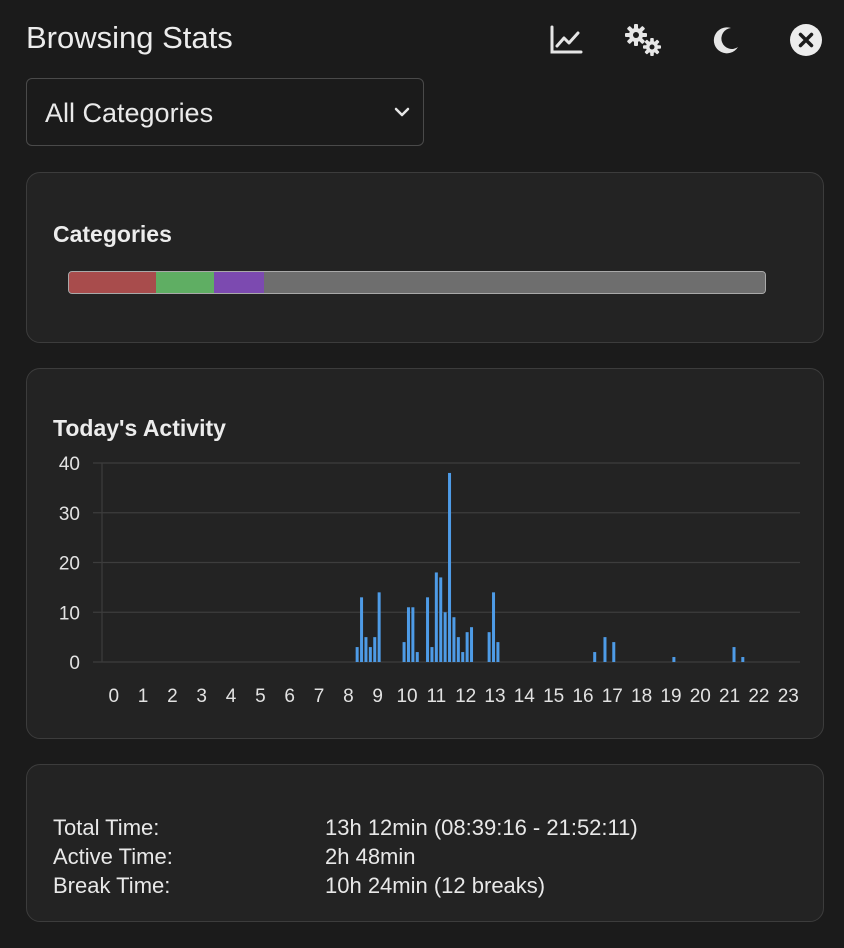 This screenshot has width=844, height=948. I want to click on y-tick-label: 0, so click(74, 663).